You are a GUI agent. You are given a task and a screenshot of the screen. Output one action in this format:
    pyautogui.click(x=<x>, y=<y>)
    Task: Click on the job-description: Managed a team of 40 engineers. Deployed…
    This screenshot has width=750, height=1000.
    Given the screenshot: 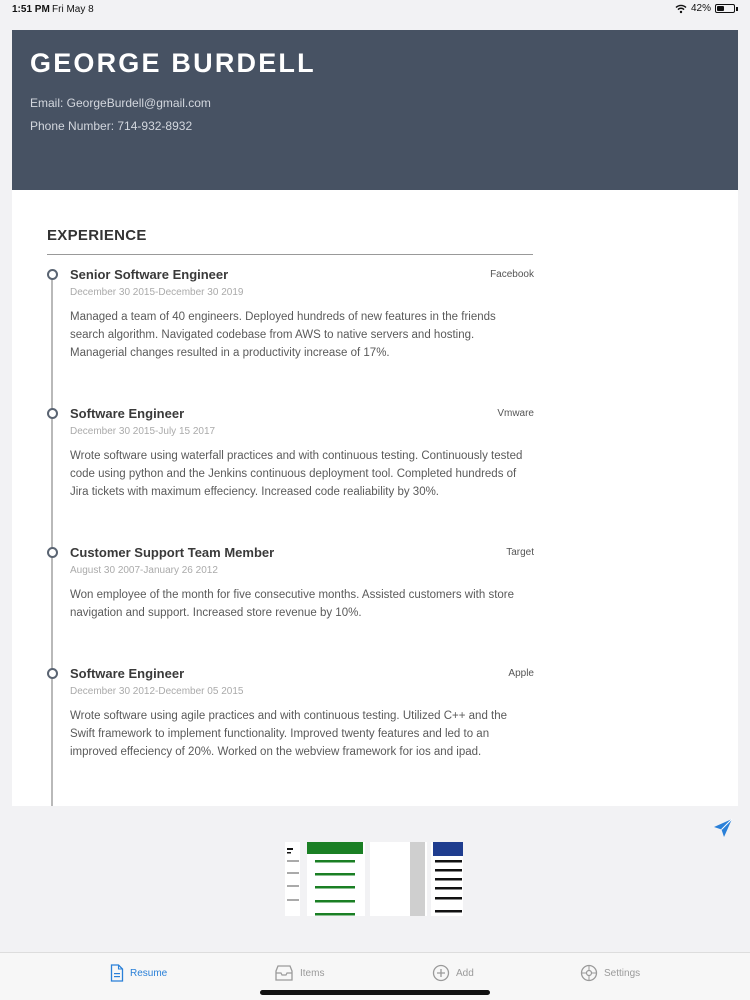 What is the action you would take?
    pyautogui.click(x=283, y=335)
    